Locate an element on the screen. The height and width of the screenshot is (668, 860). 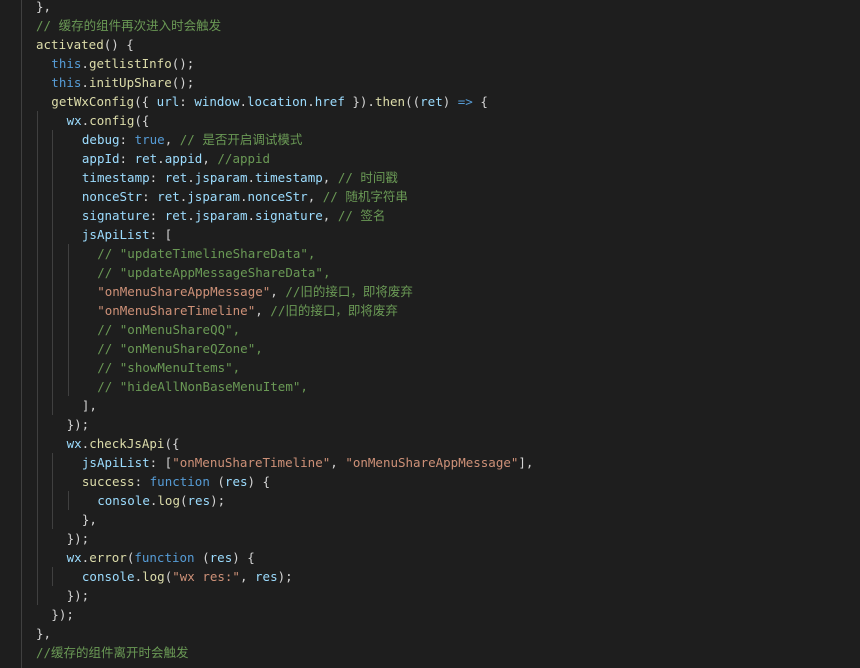
code-line: ], is located at coordinates (430, 405).